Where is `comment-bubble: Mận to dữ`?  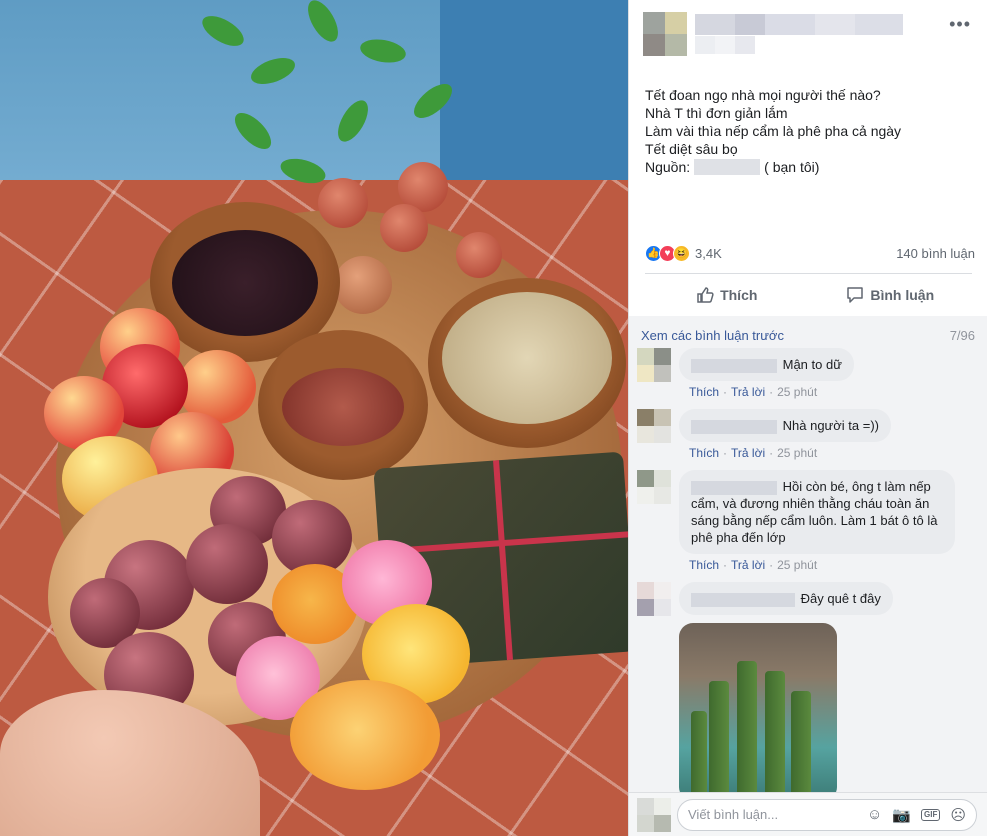
comment-bubble: Mận to dữ is located at coordinates (766, 364).